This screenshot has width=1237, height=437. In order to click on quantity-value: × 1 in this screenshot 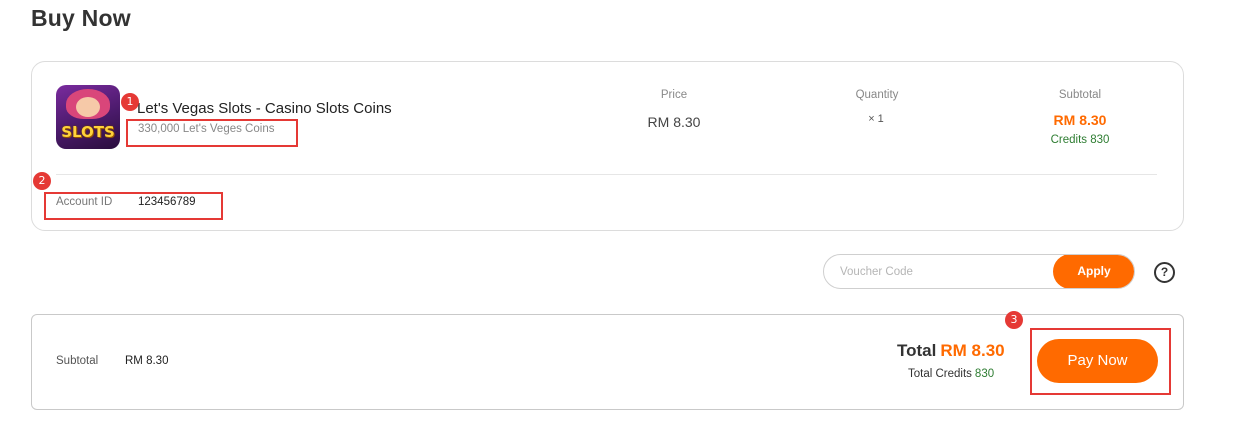, I will do `click(876, 119)`.